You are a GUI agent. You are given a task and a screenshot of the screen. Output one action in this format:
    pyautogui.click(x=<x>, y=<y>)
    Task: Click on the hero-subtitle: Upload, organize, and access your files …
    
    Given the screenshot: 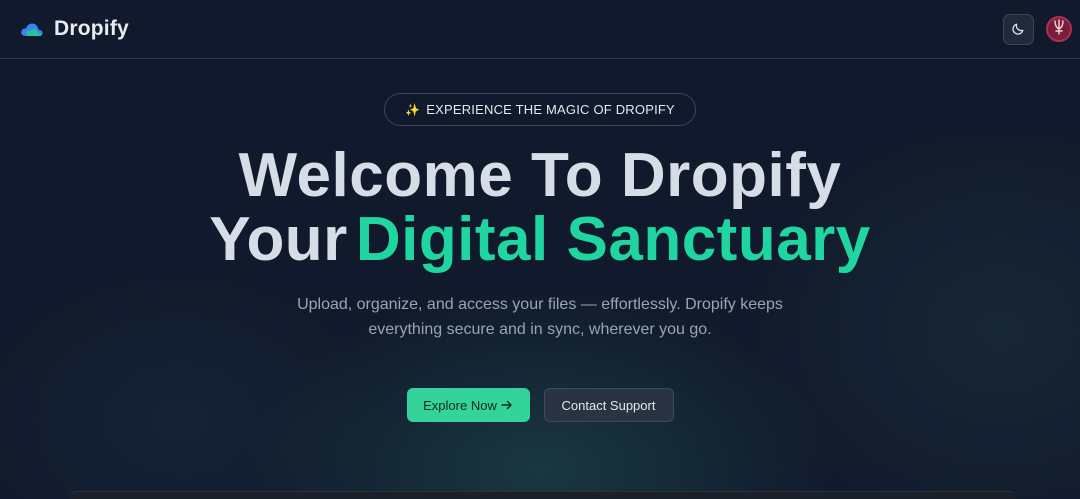 What is the action you would take?
    pyautogui.click(x=540, y=317)
    